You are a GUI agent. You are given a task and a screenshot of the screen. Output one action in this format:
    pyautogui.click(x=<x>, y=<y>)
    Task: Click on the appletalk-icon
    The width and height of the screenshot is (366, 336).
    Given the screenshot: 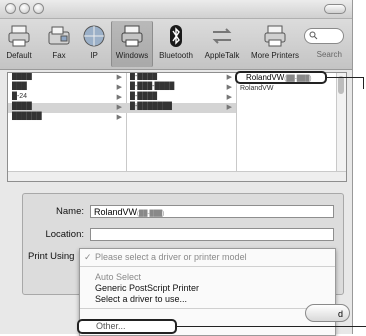 What is the action you would take?
    pyautogui.click(x=222, y=36)
    